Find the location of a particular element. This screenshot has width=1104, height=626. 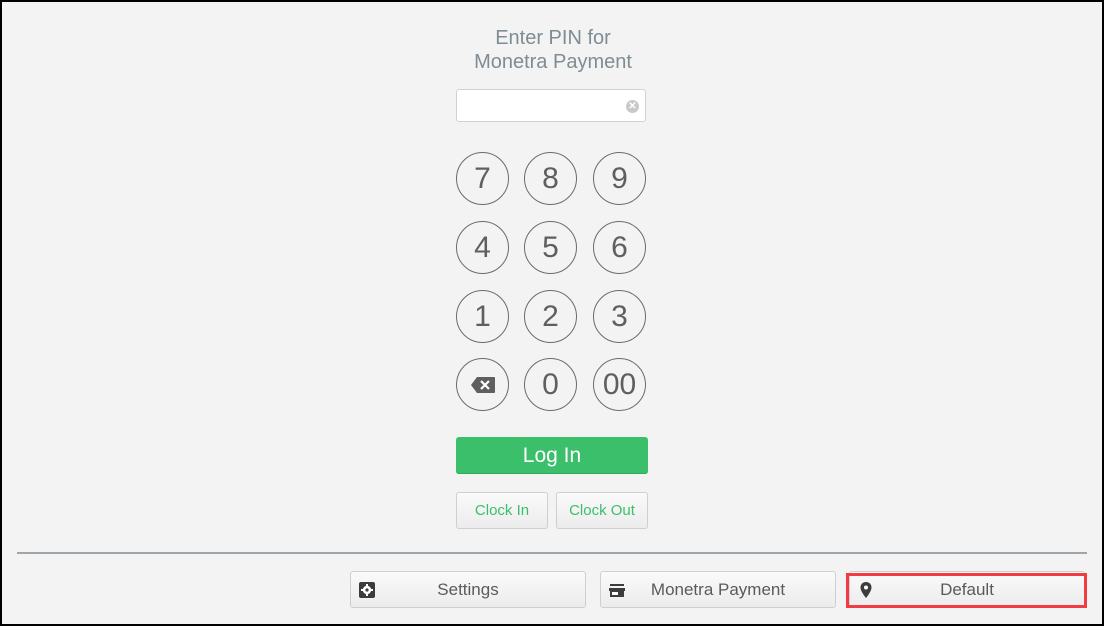

location-label: Default is located at coordinates (967, 589).